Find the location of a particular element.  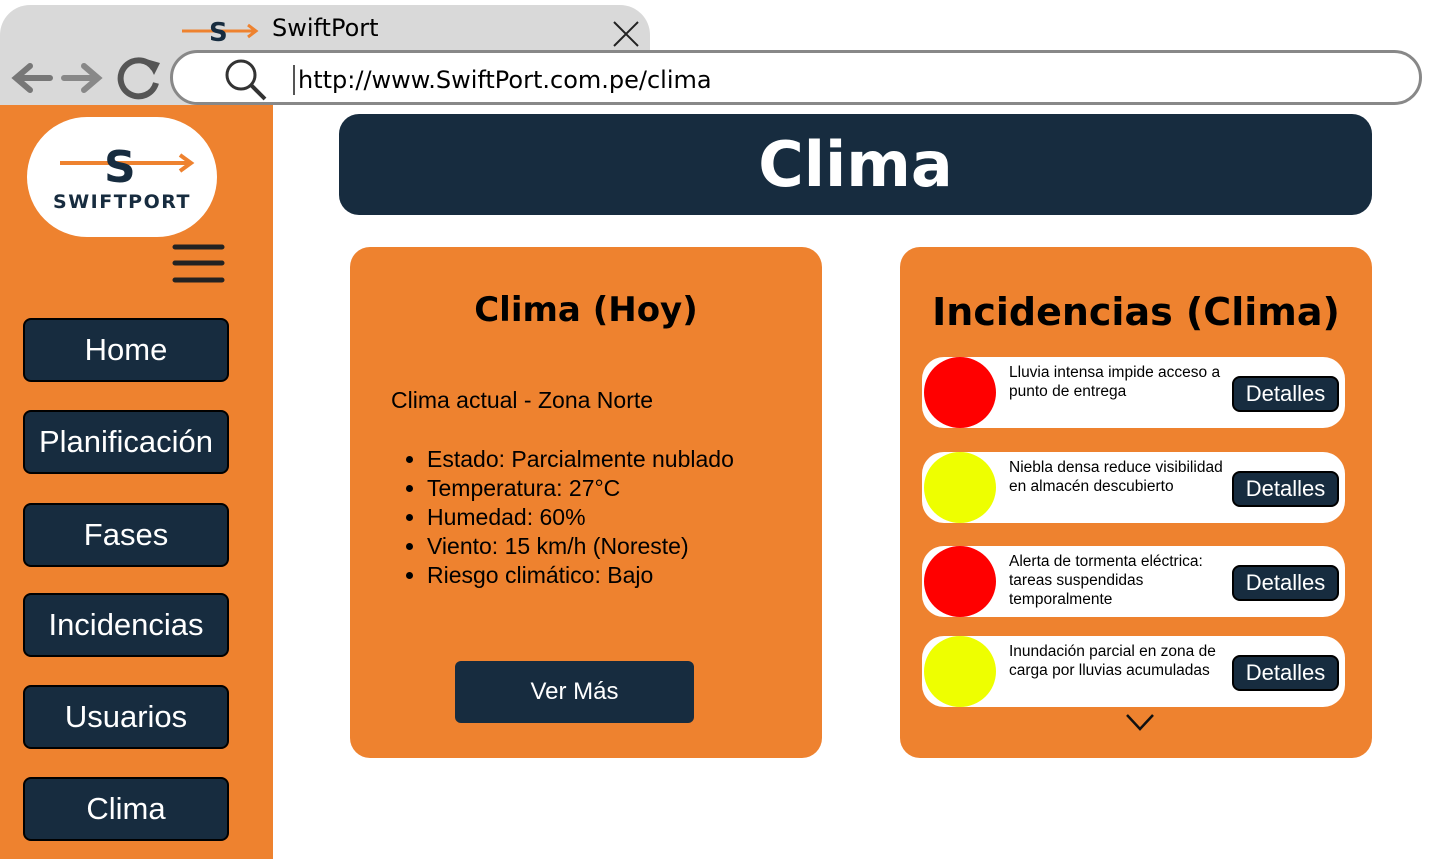

tab-title: SwiftPort is located at coordinates (325, 28).